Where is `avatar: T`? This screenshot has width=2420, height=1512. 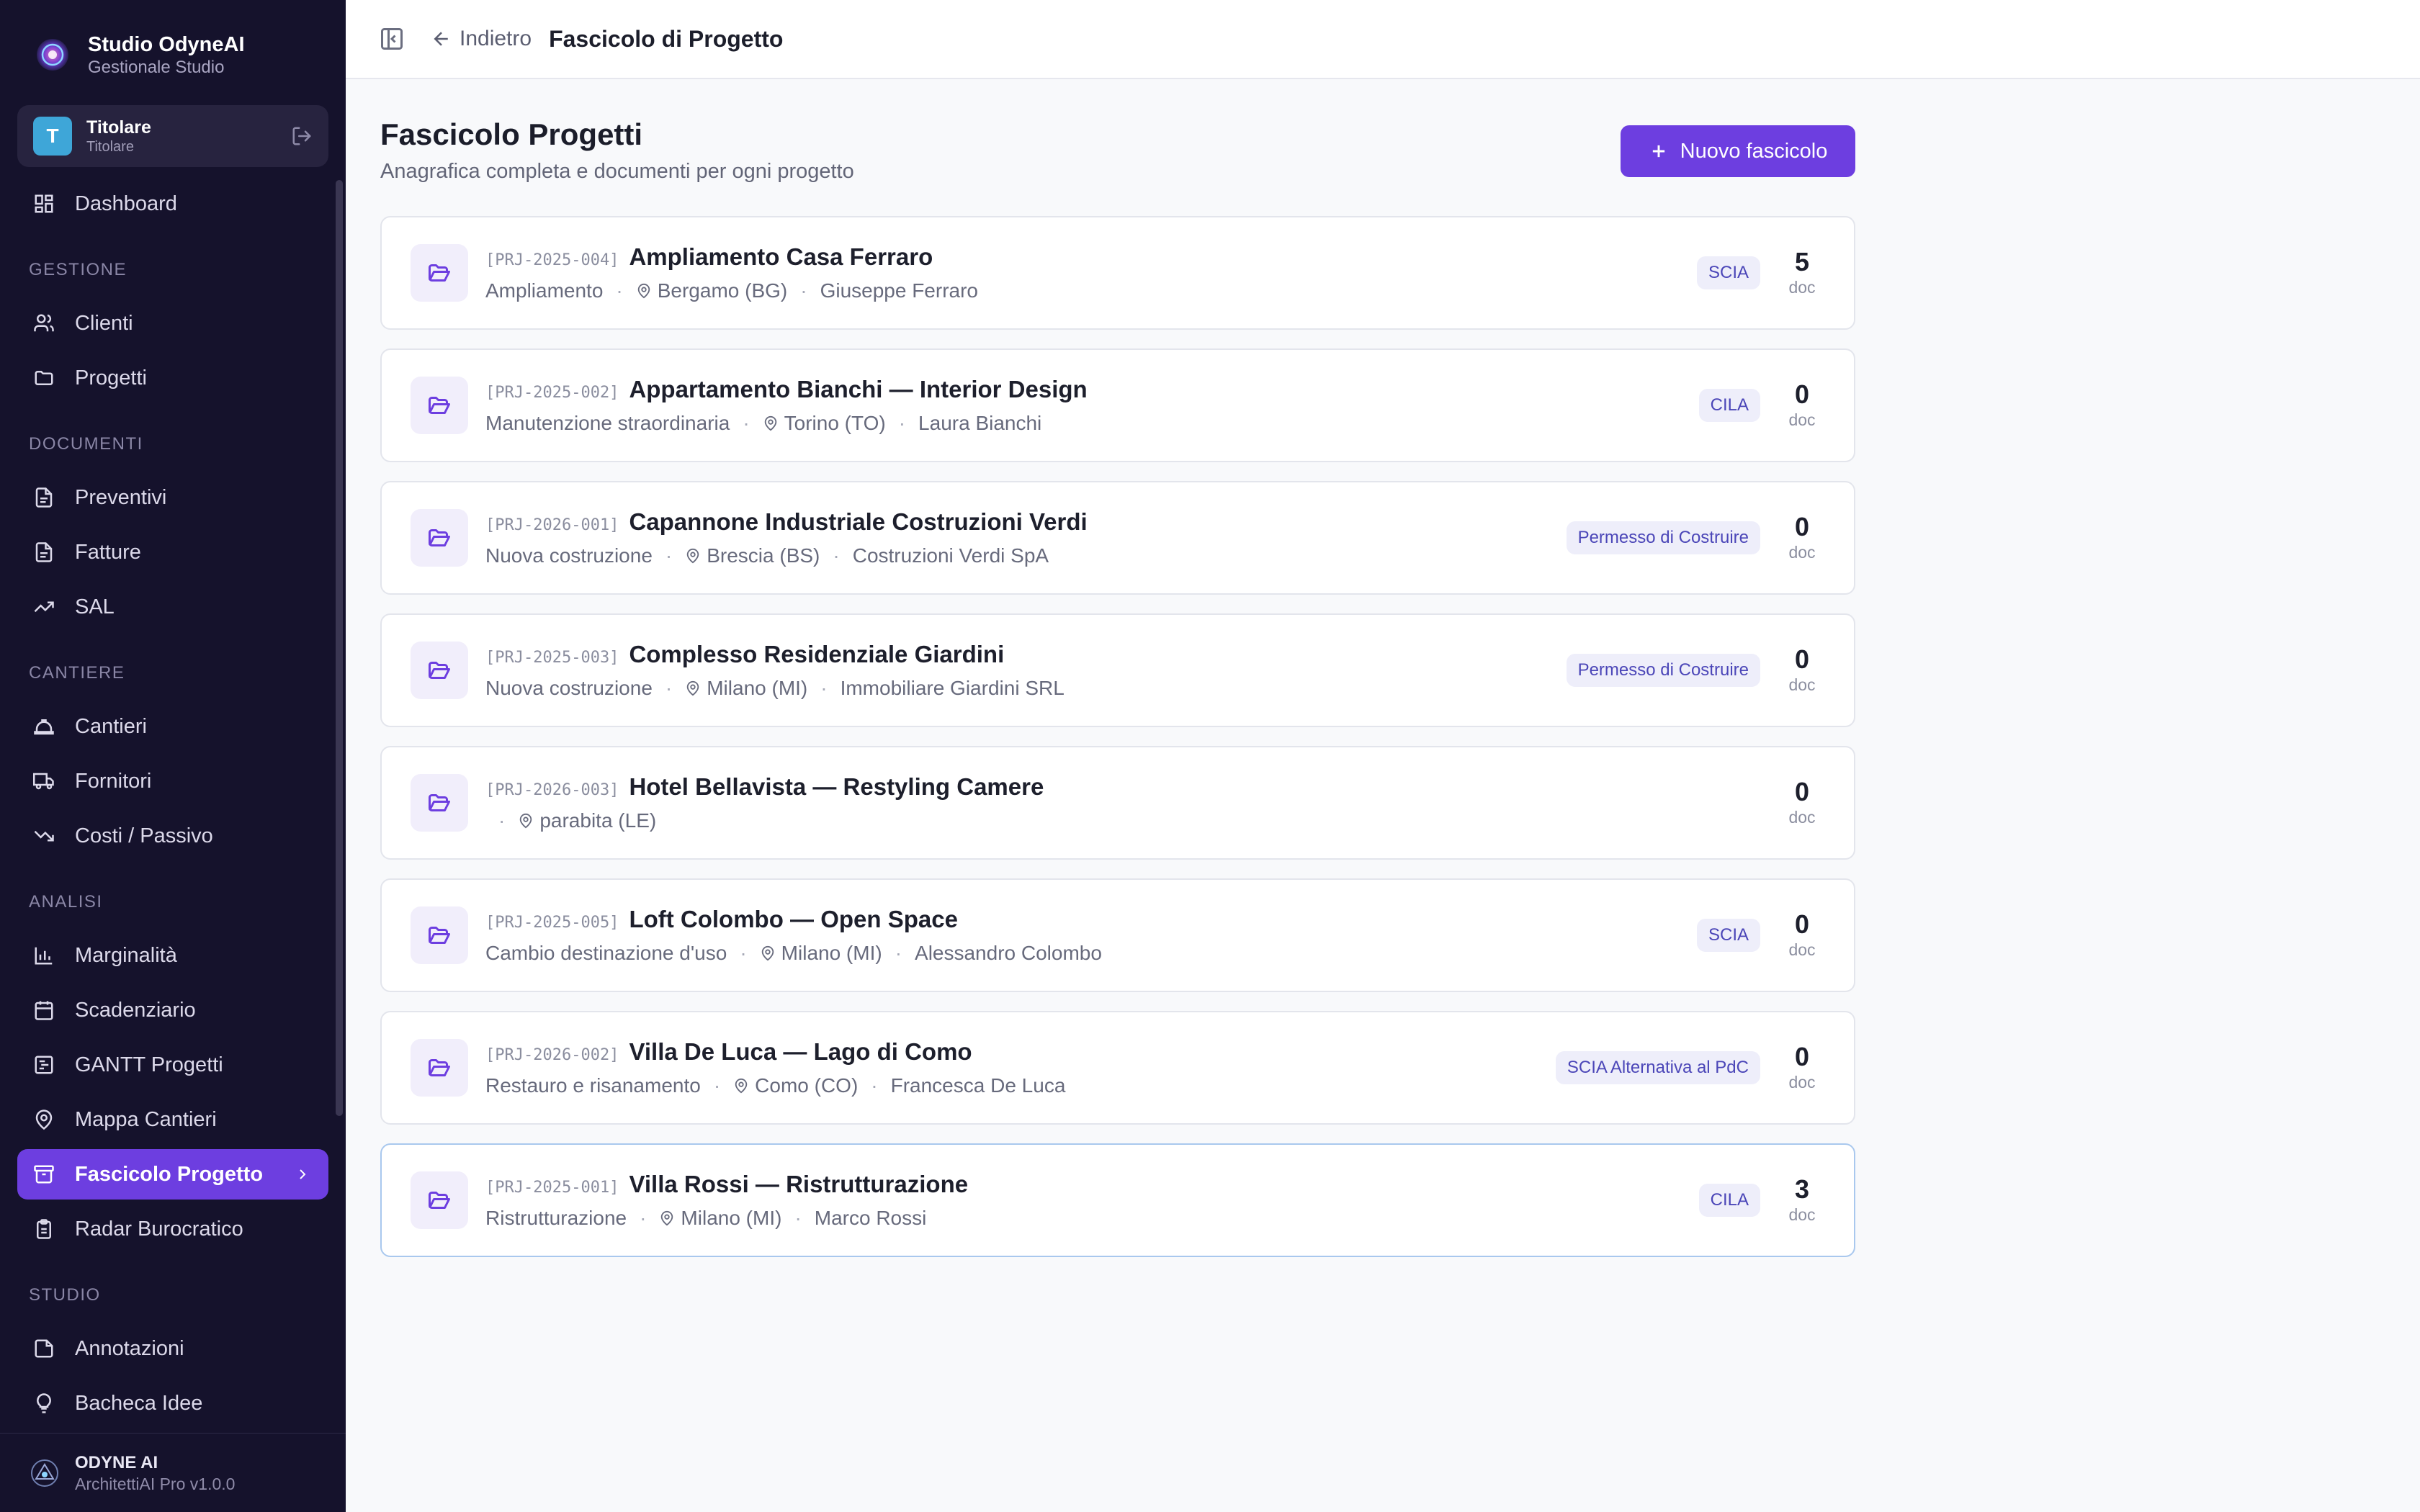 avatar: T is located at coordinates (53, 136).